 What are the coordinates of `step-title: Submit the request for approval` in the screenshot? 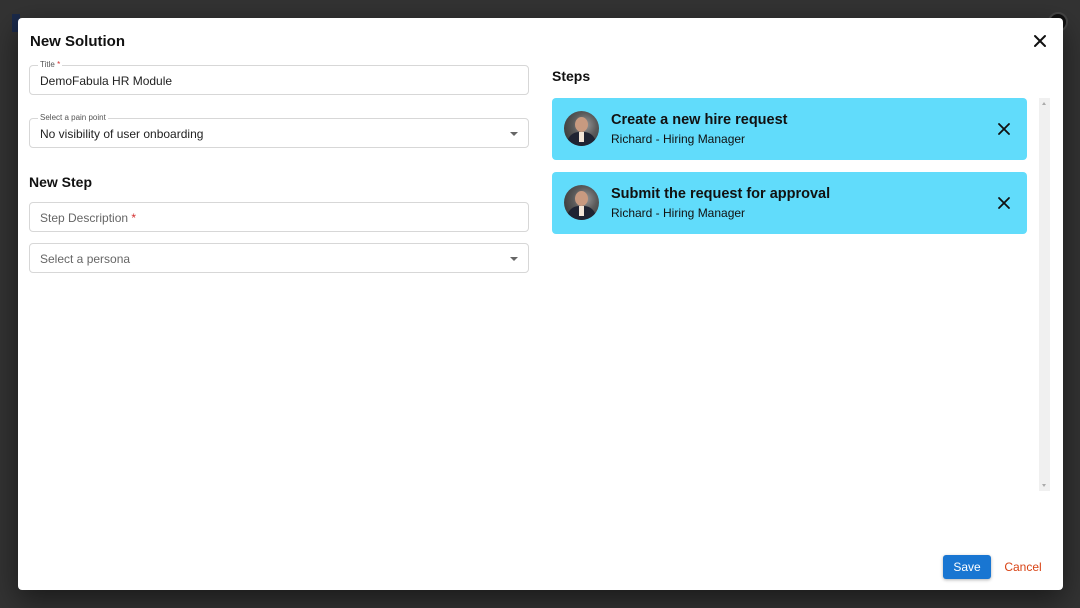 It's located at (721, 194).